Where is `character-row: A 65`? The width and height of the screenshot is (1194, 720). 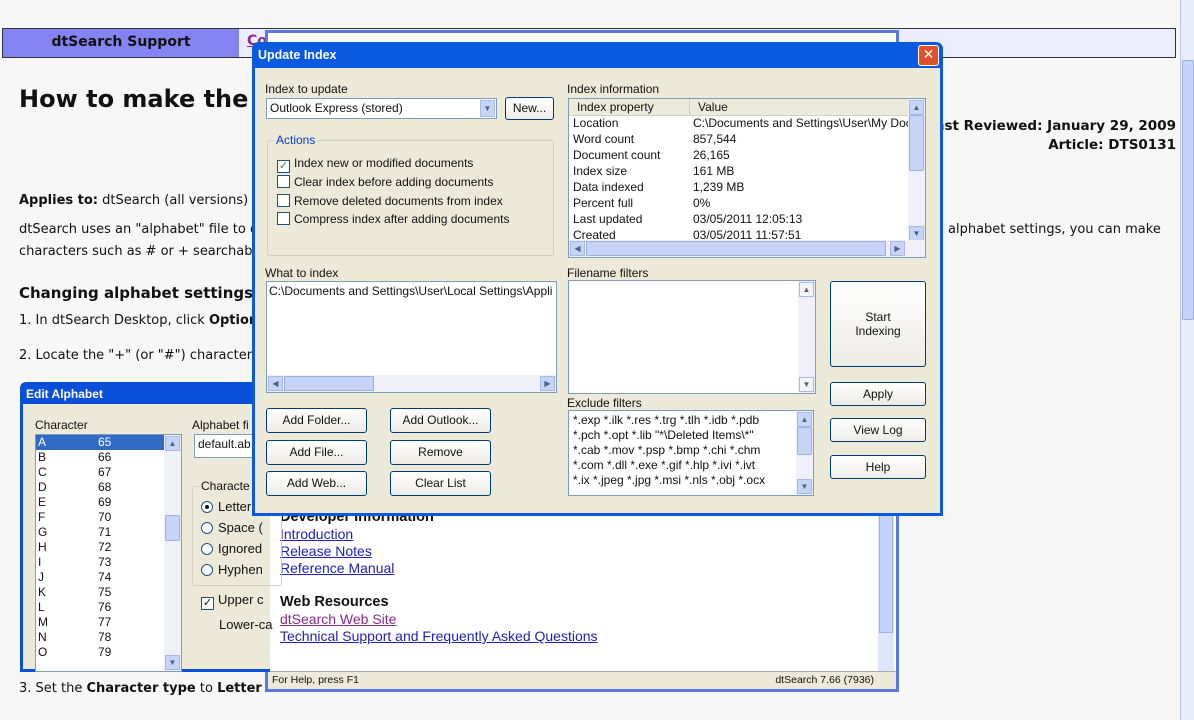
character-row: A 65 is located at coordinates (100, 442).